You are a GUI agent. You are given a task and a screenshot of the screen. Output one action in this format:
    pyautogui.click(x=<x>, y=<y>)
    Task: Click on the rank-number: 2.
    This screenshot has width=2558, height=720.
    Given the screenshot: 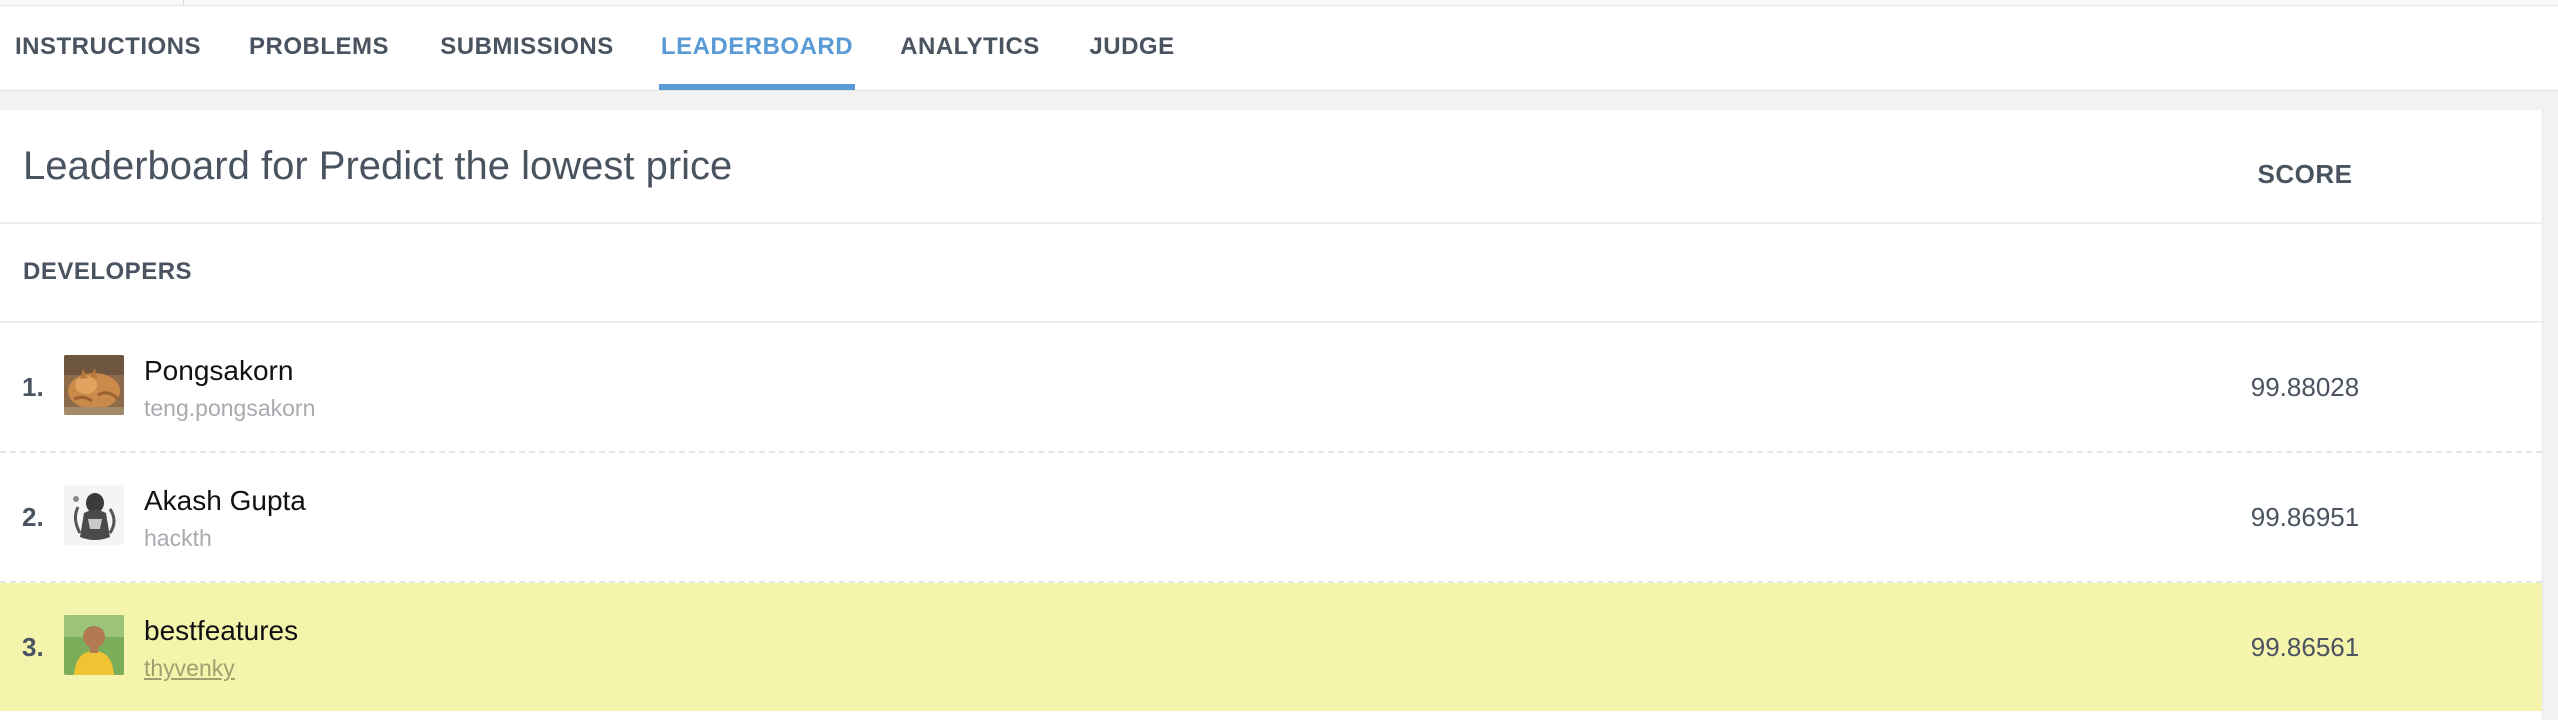 What is the action you would take?
    pyautogui.click(x=33, y=517)
    